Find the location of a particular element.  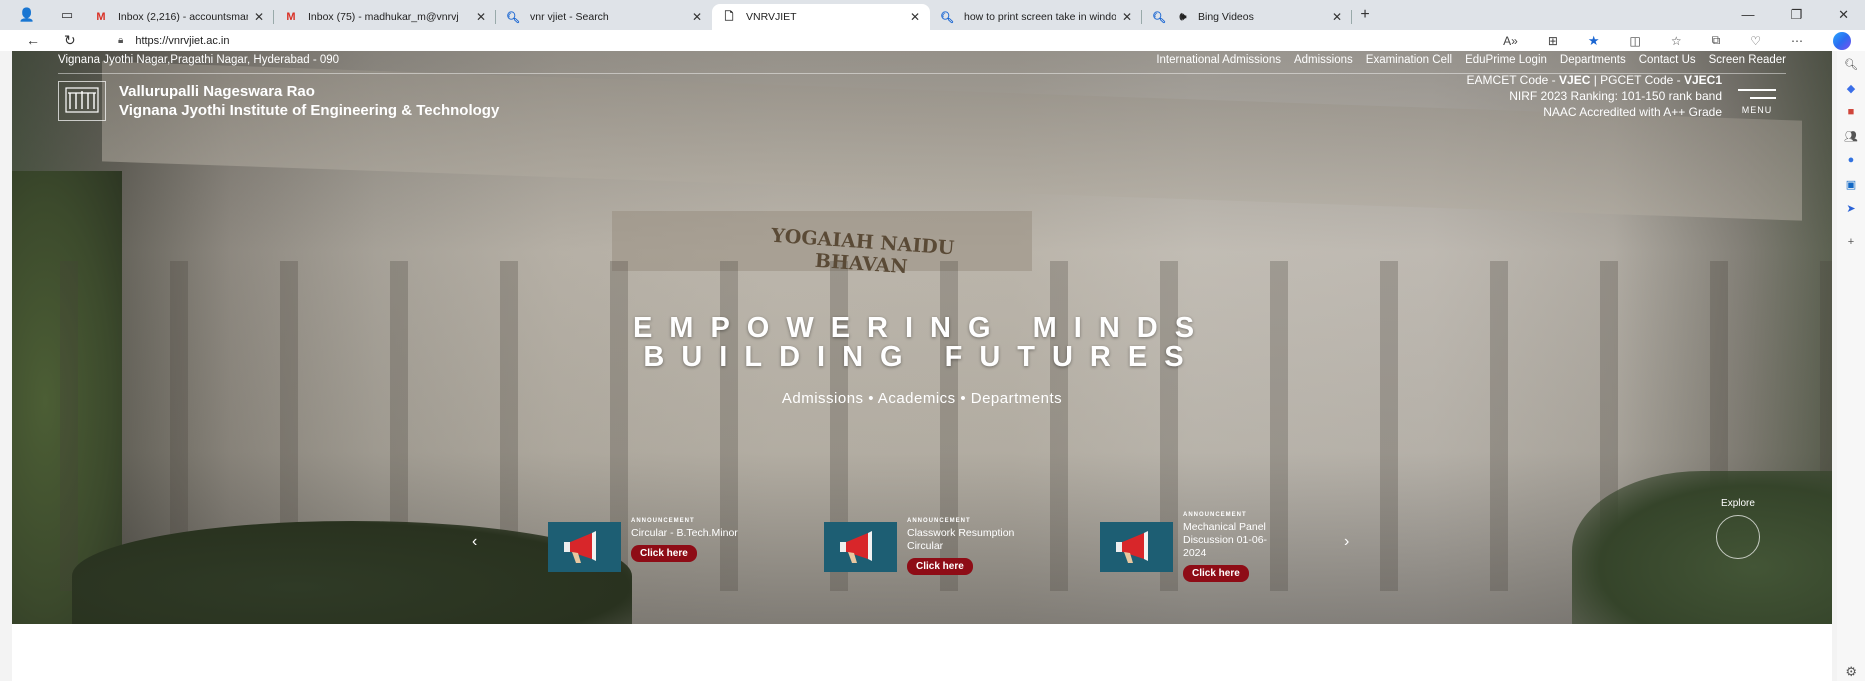

outlook-icon: ▣ is located at coordinates (1851, 184).